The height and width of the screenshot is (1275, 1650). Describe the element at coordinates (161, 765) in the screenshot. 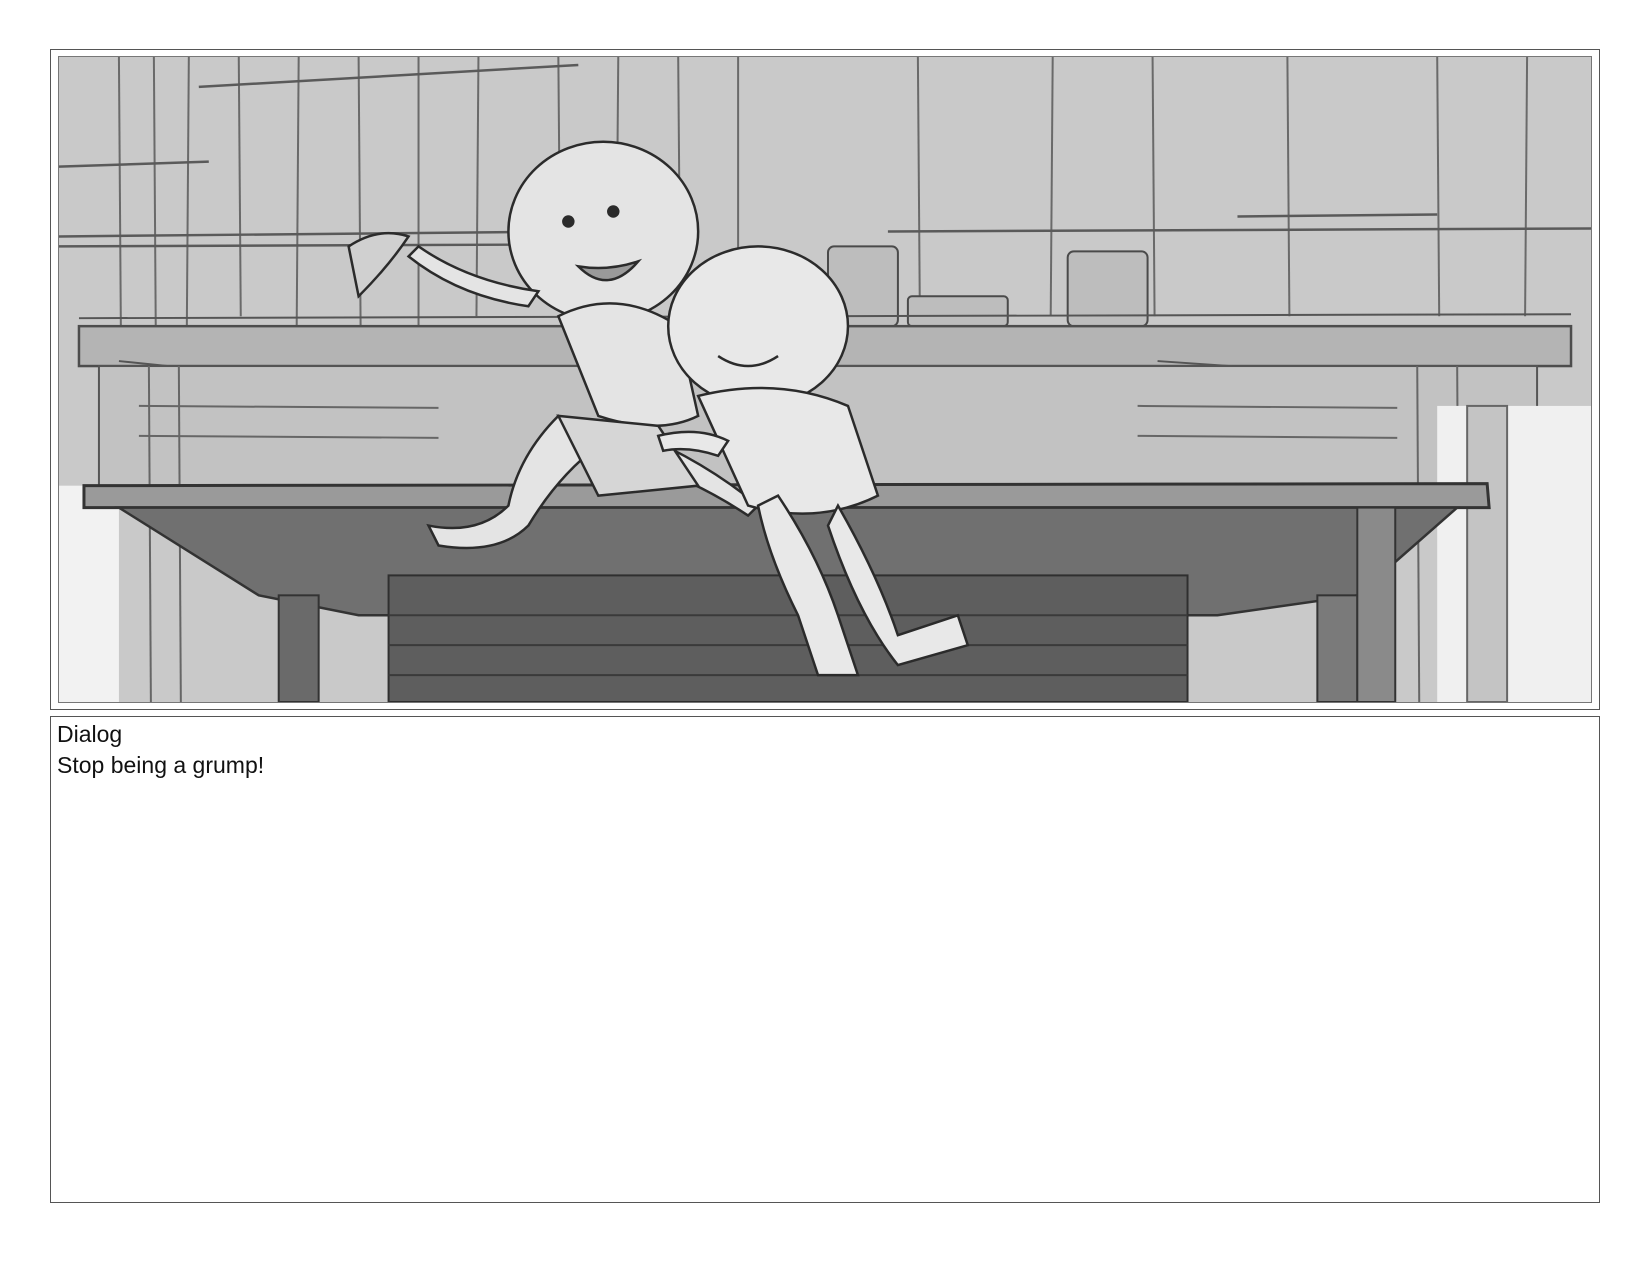

I see `dialog-line: Stop being a grump!` at that location.